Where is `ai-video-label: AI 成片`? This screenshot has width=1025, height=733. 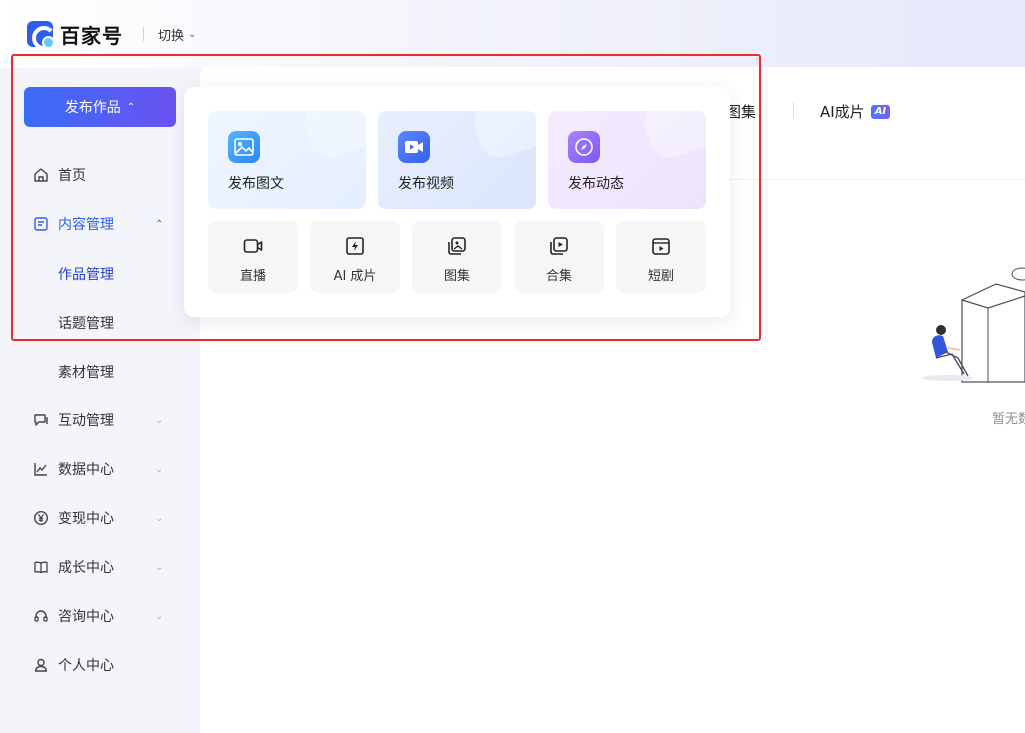 ai-video-label: AI 成片 is located at coordinates (355, 276).